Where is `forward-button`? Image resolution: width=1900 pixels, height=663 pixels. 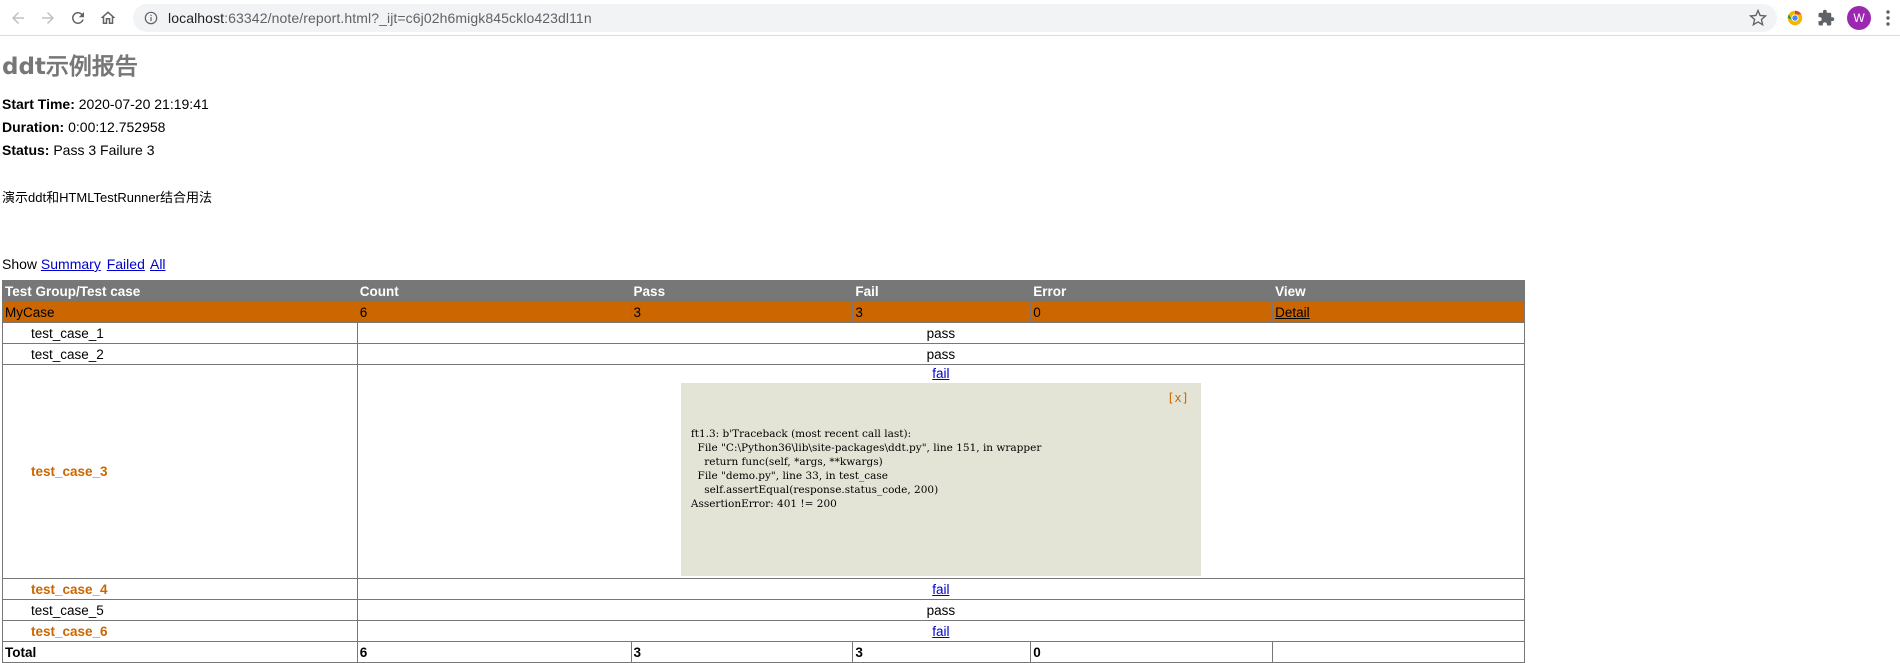 forward-button is located at coordinates (48, 18).